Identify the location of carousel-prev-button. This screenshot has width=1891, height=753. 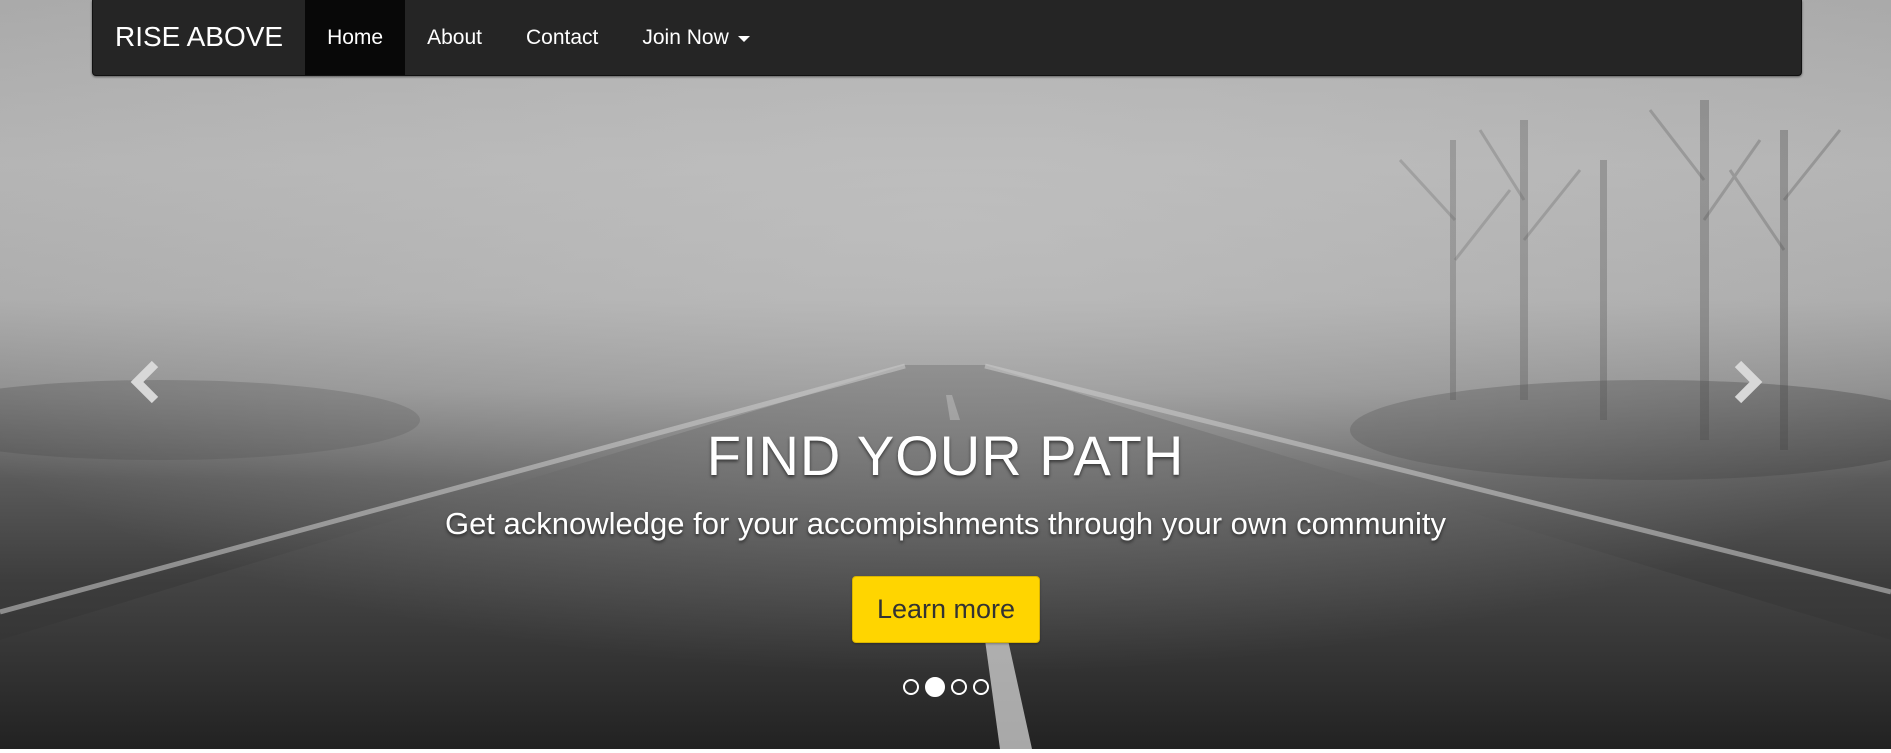
(145, 382).